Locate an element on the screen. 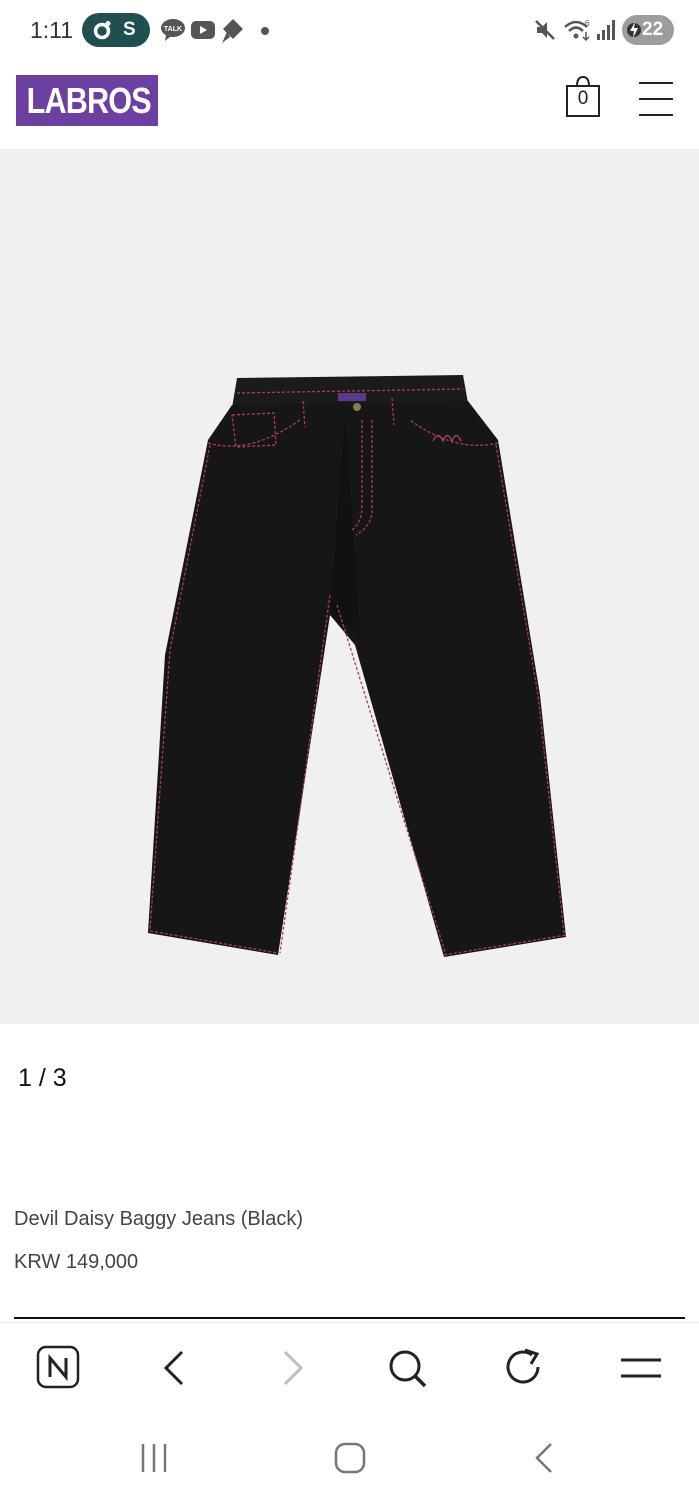 The image size is (699, 1500). product-name: Devil Daisy Baggy Jeans (Black) is located at coordinates (158, 1219).